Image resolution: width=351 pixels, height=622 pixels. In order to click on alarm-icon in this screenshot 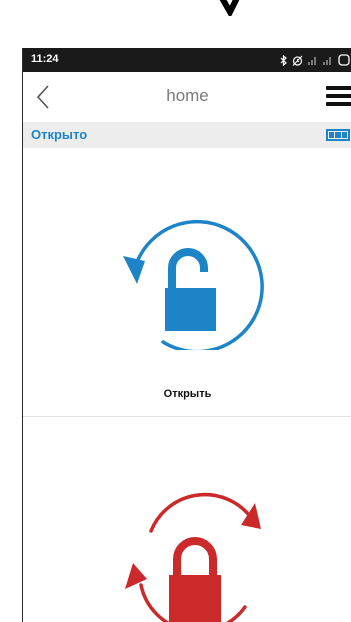, I will do `click(297, 60)`.